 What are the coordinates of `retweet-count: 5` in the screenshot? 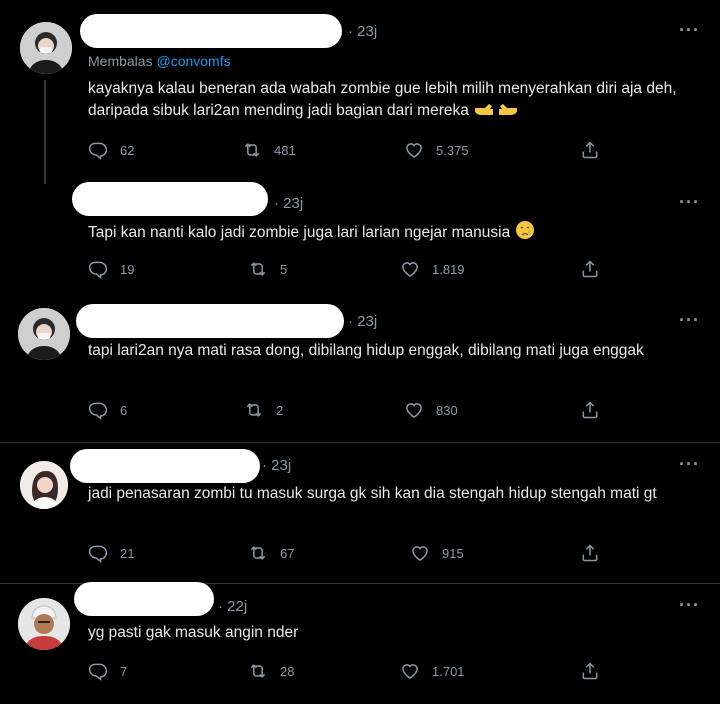 It's located at (284, 269).